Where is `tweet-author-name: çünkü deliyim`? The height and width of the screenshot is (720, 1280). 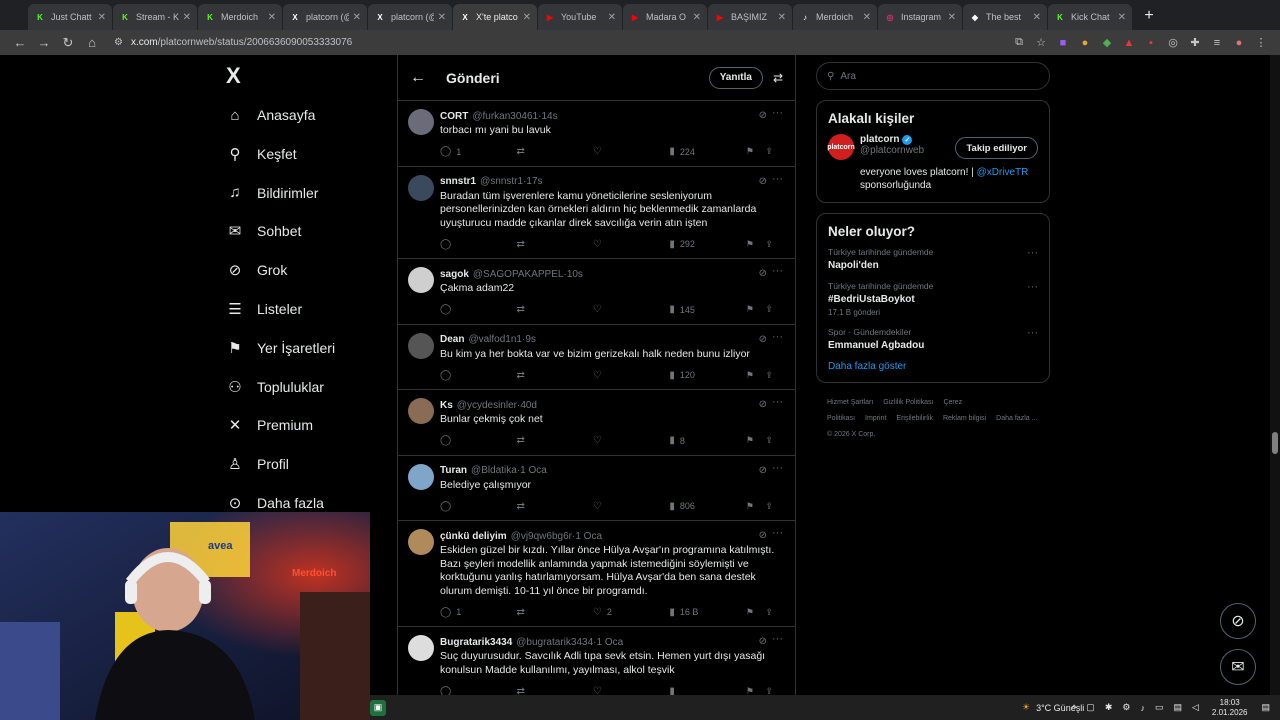 tweet-author-name: çünkü deliyim is located at coordinates (473, 536).